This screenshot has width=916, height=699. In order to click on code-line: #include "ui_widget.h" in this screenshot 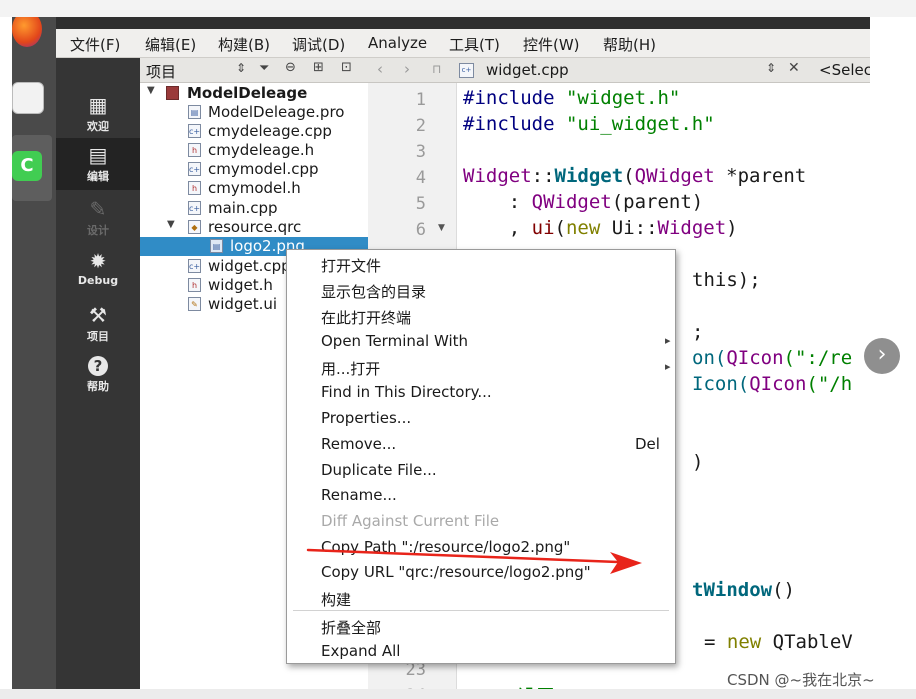, I will do `click(589, 124)`.